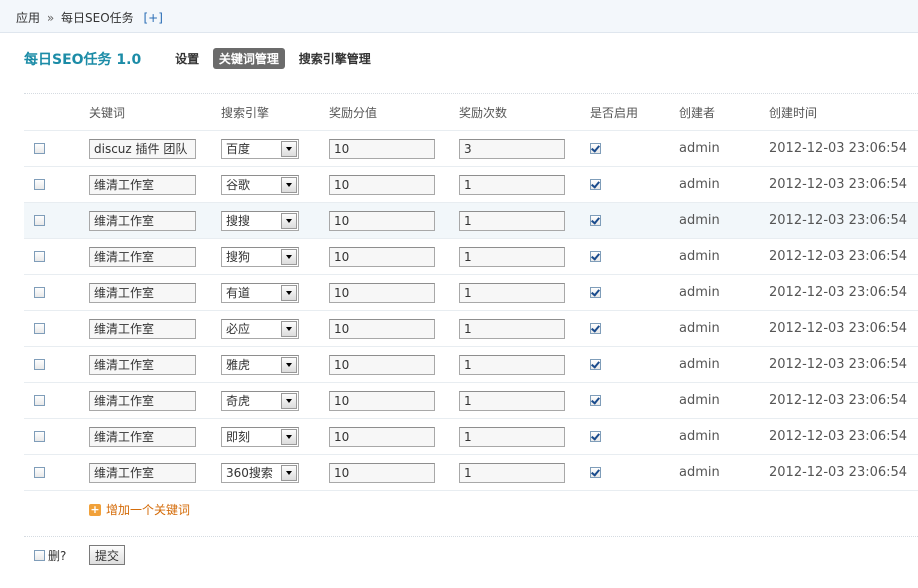  What do you see at coordinates (260, 148) in the screenshot?
I see `engine-select: 百度` at bounding box center [260, 148].